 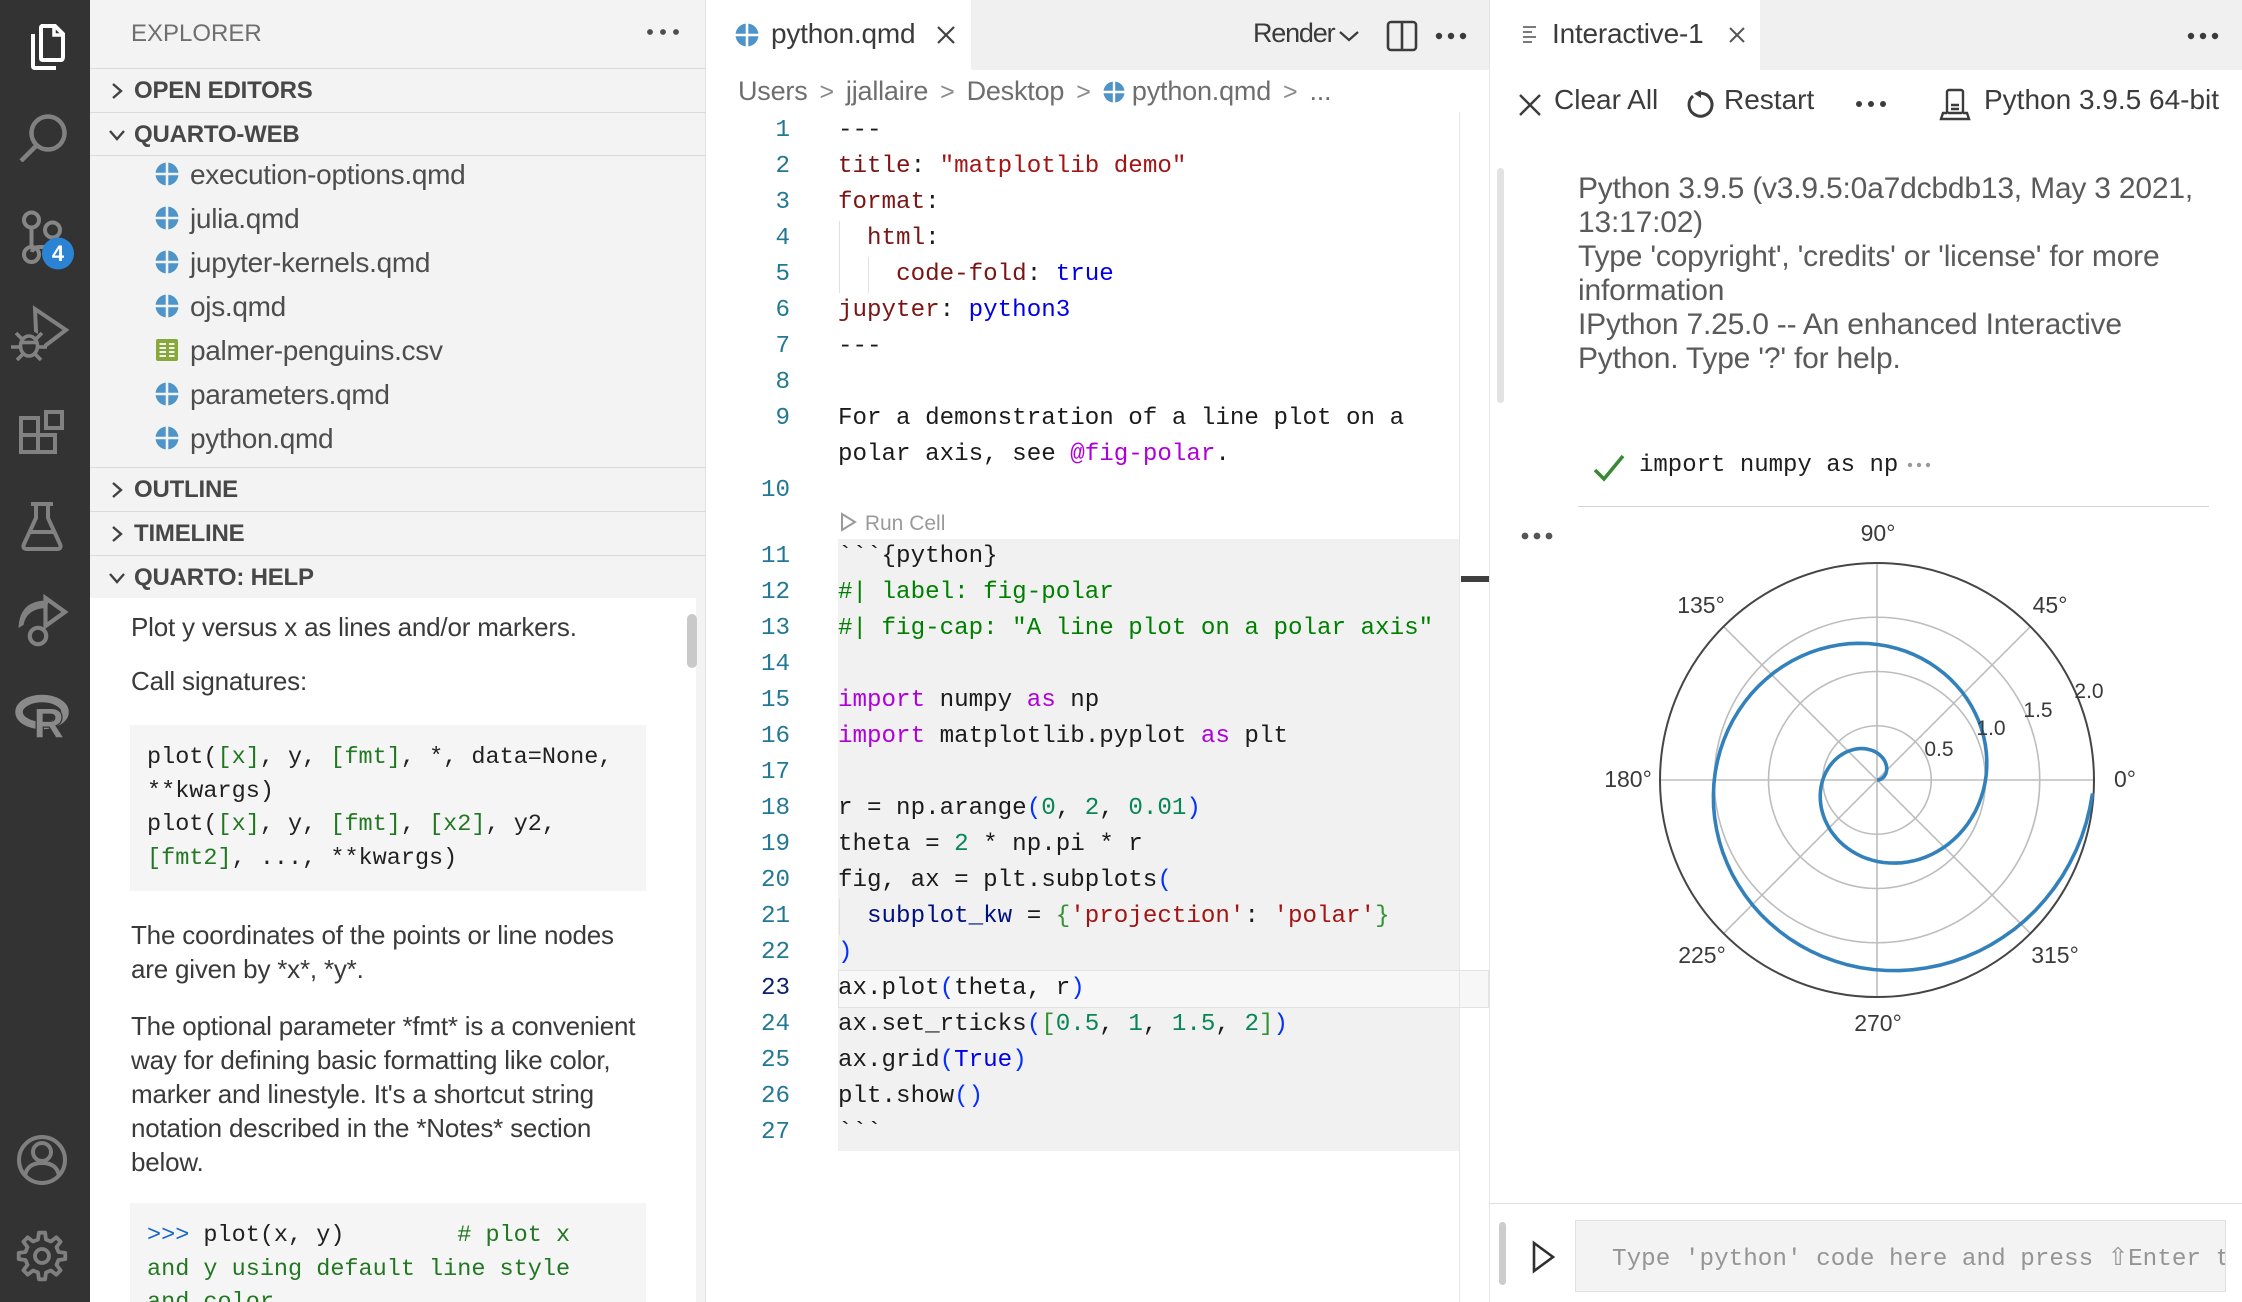 What do you see at coordinates (1702, 955) in the screenshot?
I see `svg-text: 225°` at bounding box center [1702, 955].